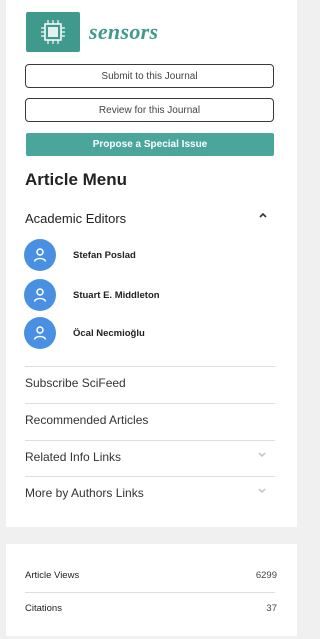 Image resolution: width=320 pixels, height=639 pixels. Describe the element at coordinates (150, 385) in the screenshot. I see `subscribe-scifeed-link: Subscribe SciFeed` at that location.